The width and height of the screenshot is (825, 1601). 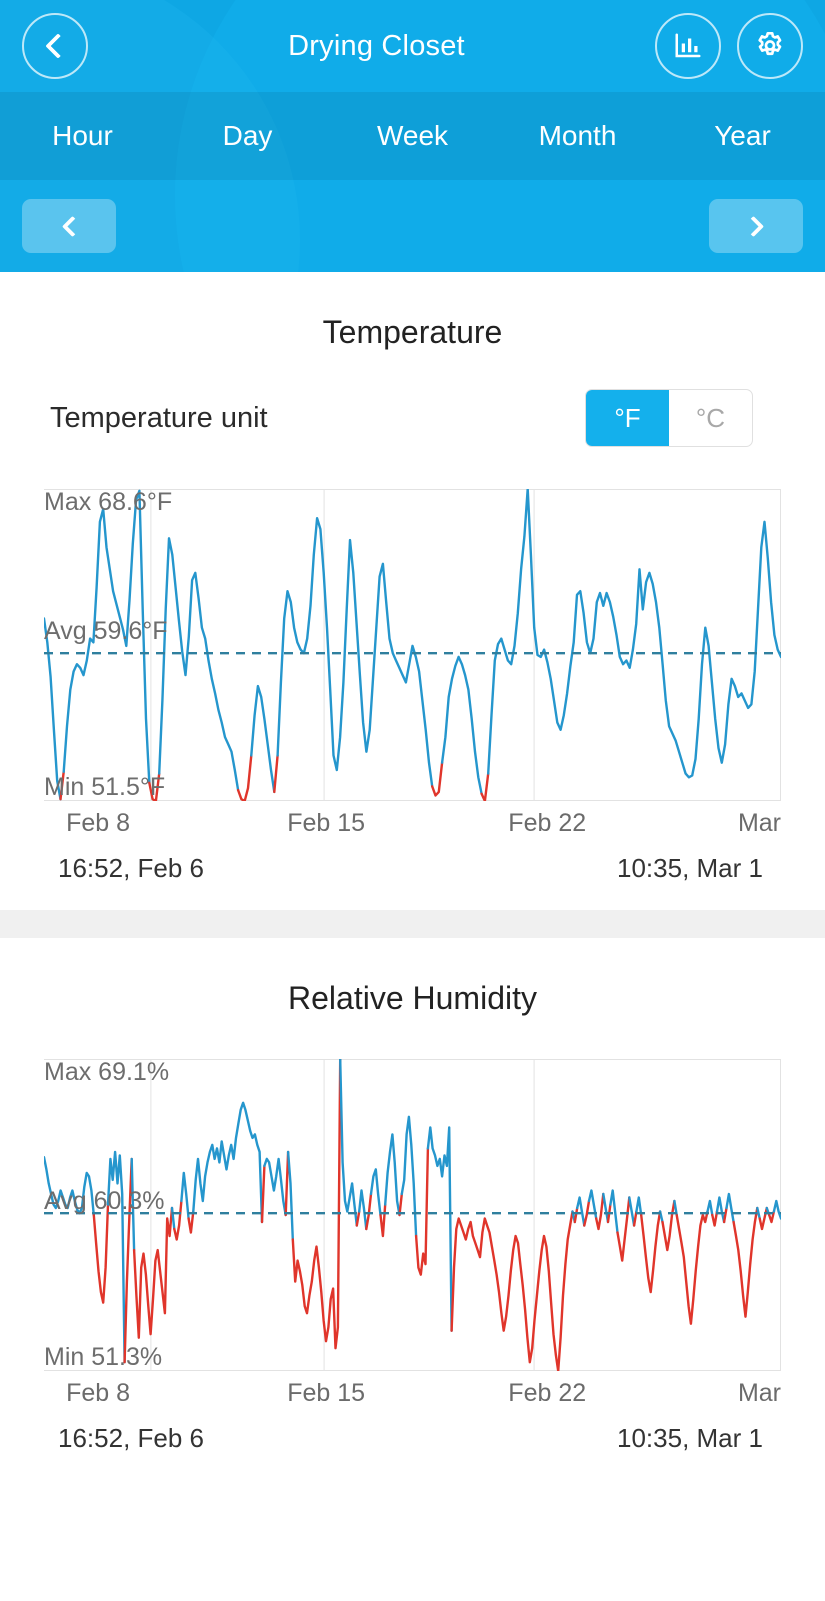 What do you see at coordinates (376, 45) in the screenshot?
I see `page-title: Drying Closet` at bounding box center [376, 45].